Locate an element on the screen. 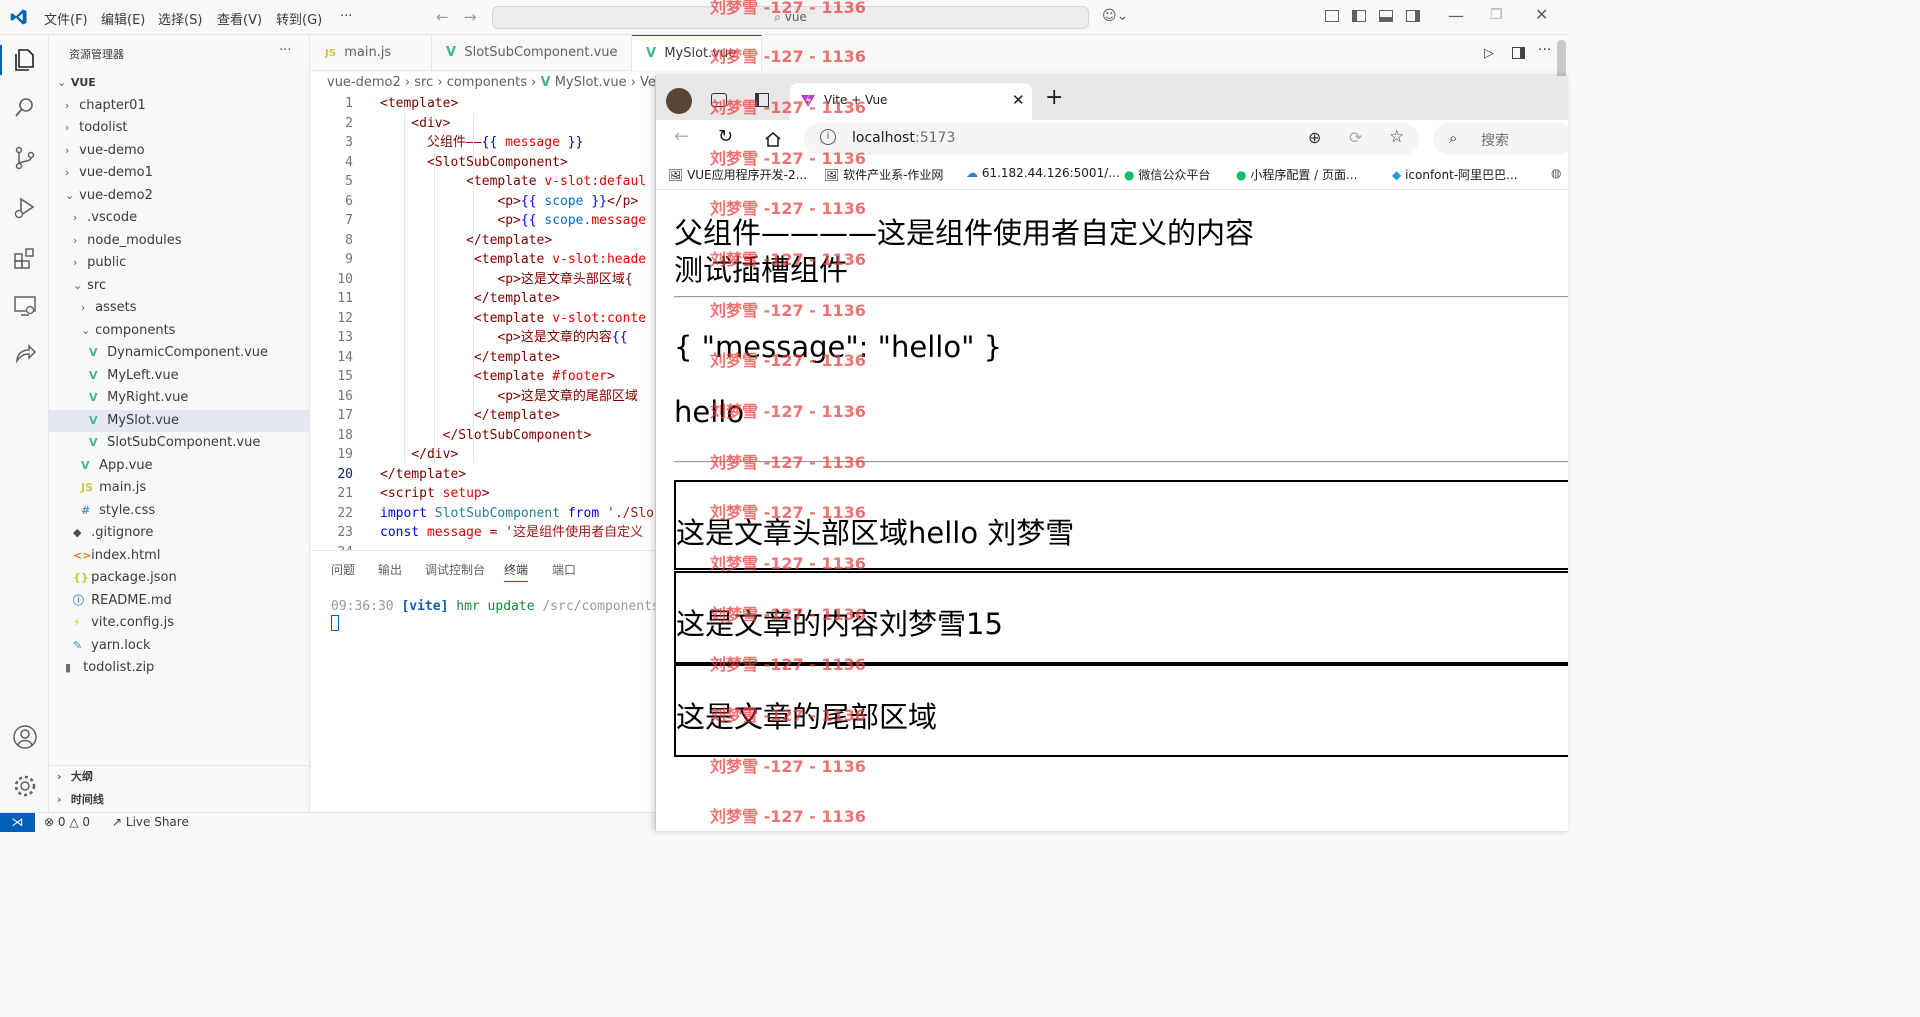 Image resolution: width=1920 pixels, height=1017 pixels. code-line: 4 <SlotSubComponent> is located at coordinates (483, 163).